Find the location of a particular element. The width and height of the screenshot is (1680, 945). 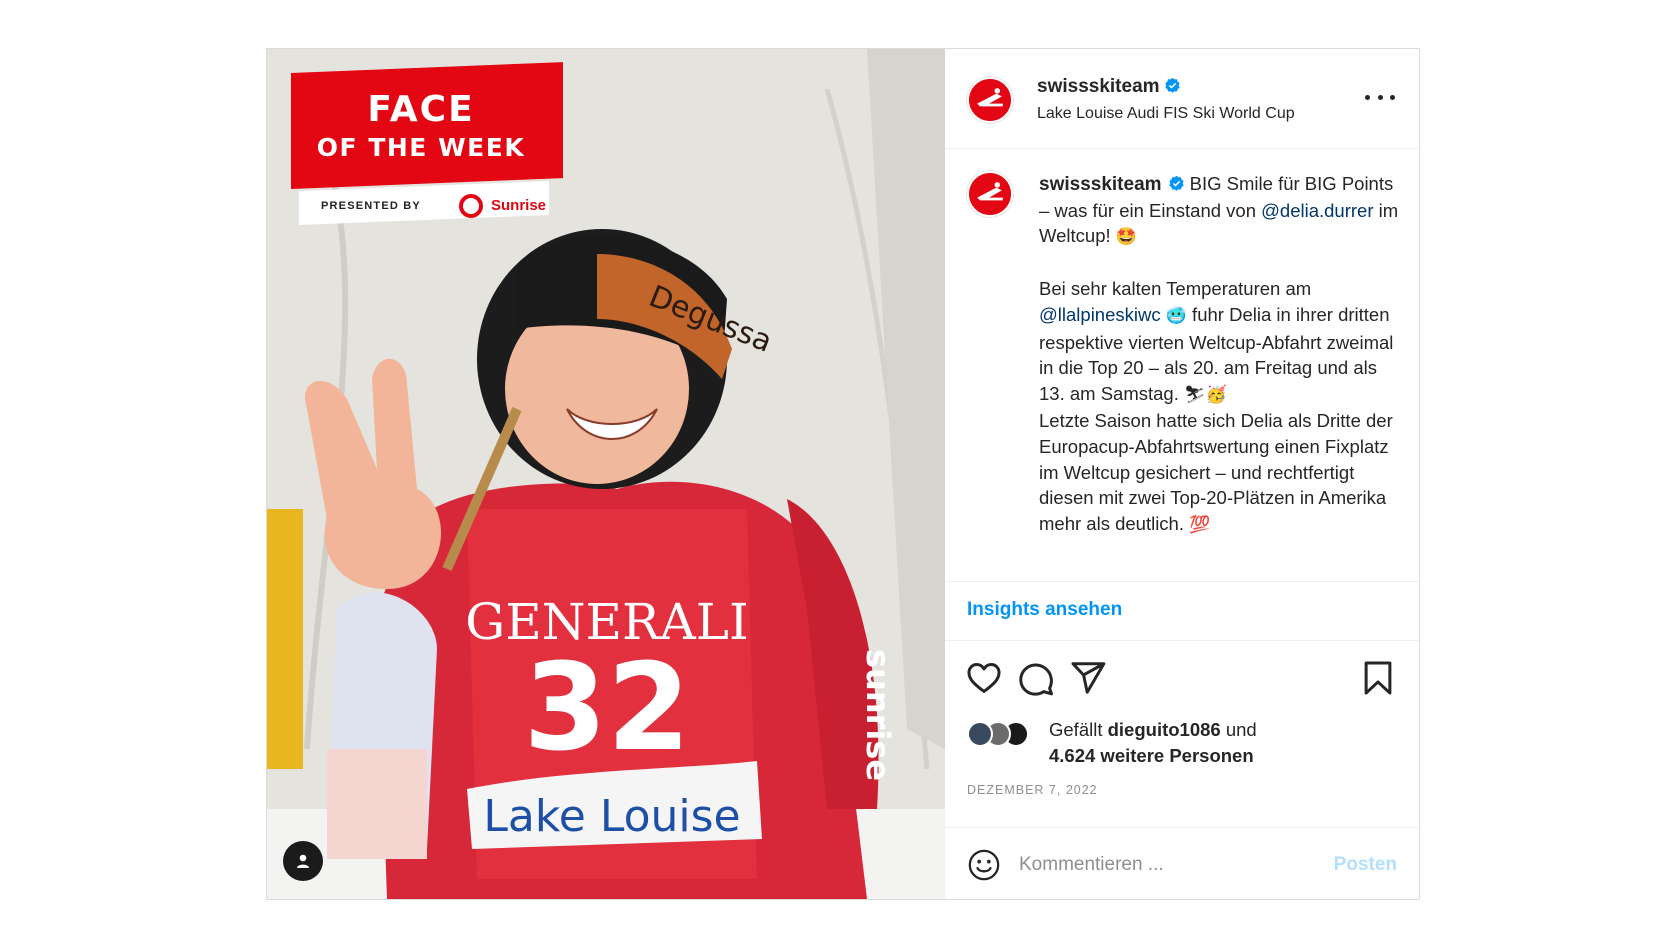

skier-party-emoji: ⛷🥳 is located at coordinates (1205, 394).